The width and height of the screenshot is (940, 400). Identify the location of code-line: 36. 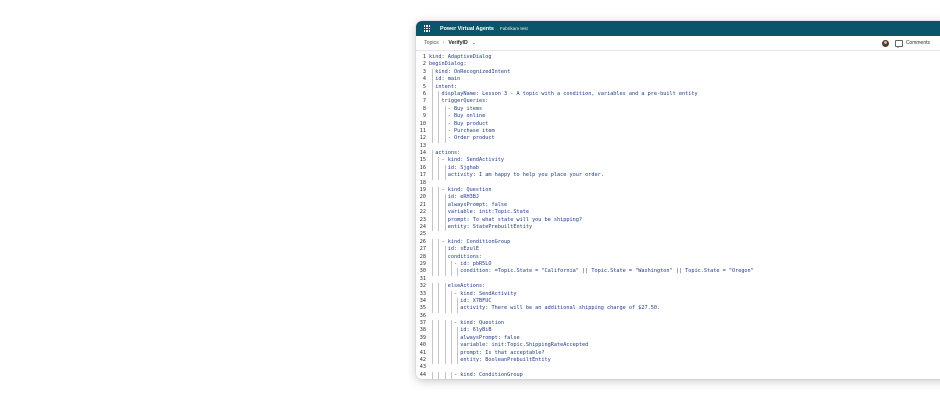
(678, 316).